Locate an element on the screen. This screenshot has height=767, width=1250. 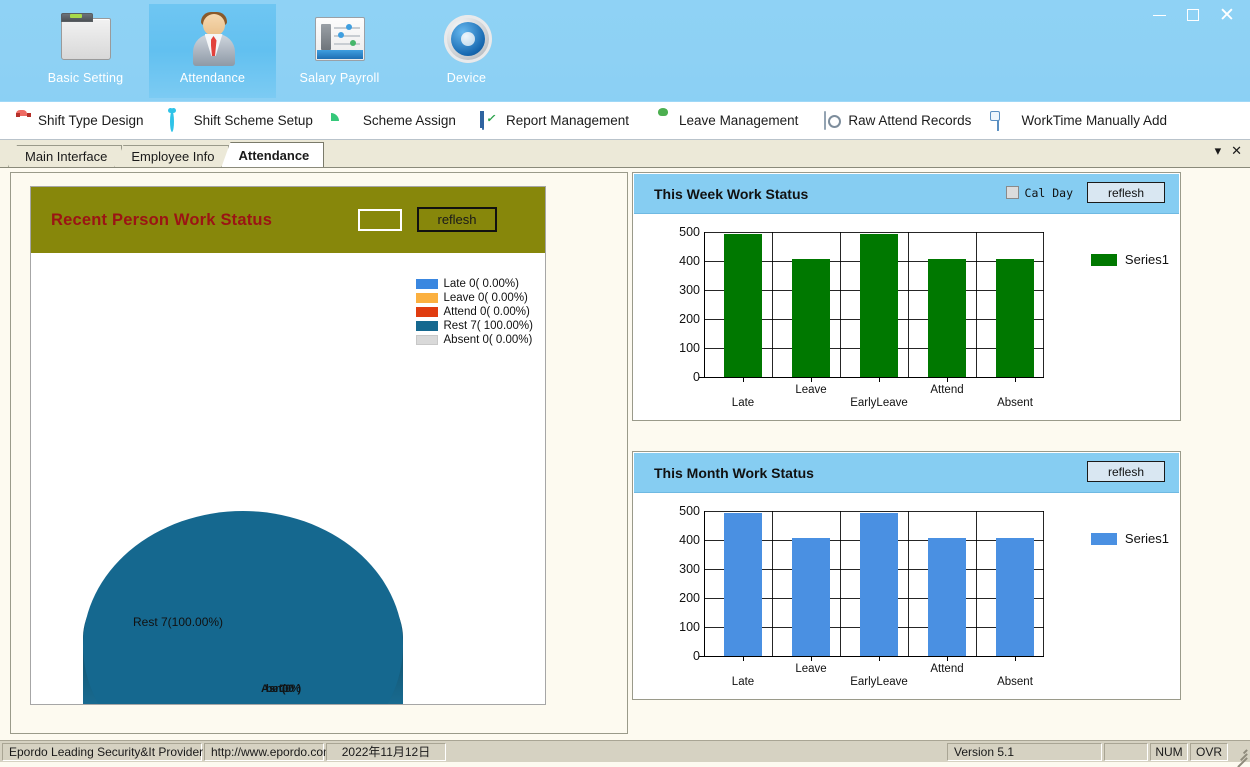
status-ovr-indicator: OVR is located at coordinates (1209, 751).